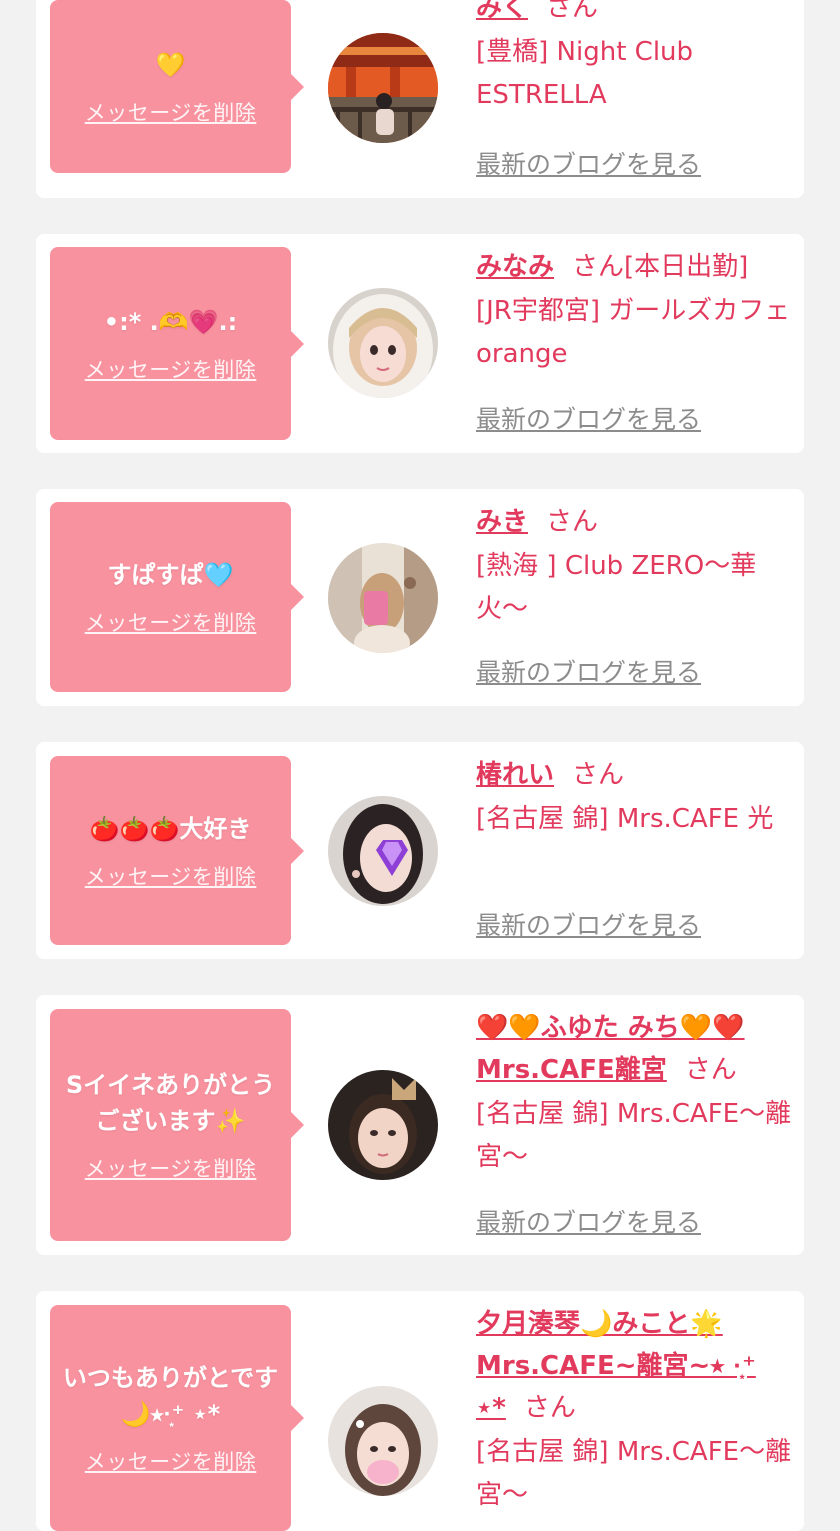 The height and width of the screenshot is (1531, 840). What do you see at coordinates (635, 797) in the screenshot?
I see `member-info: 椿れい さん [名古屋 錦] Mrs.CAFE 光` at bounding box center [635, 797].